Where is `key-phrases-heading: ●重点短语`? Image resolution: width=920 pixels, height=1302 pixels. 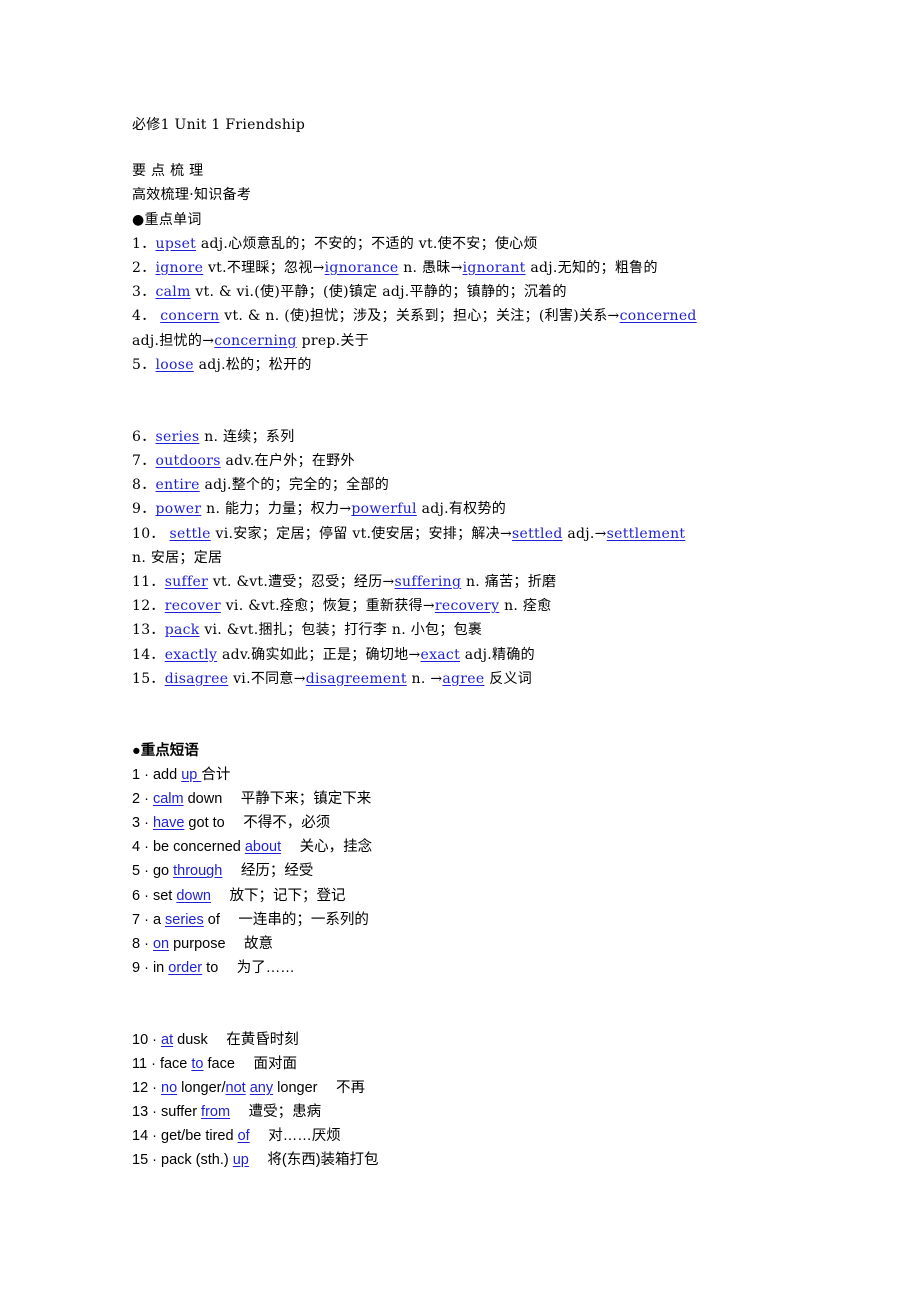 key-phrases-heading: ●重点短语 is located at coordinates (165, 750).